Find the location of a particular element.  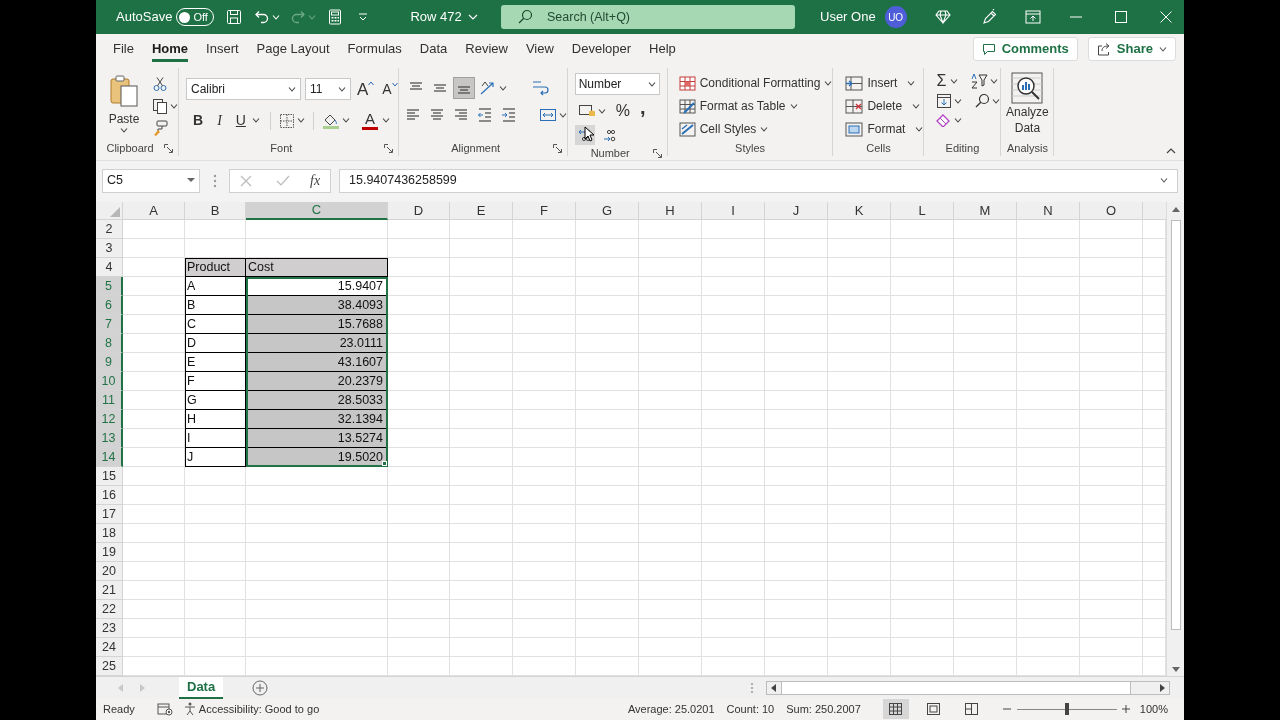

menu-tab: Formulas is located at coordinates (374, 49).